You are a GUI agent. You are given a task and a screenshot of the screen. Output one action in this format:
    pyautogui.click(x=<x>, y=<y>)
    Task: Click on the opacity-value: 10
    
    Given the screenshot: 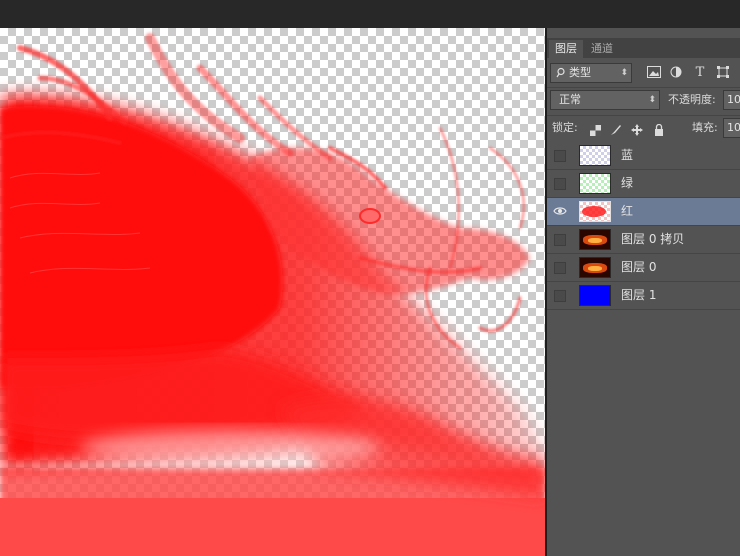 What is the action you would take?
    pyautogui.click(x=733, y=99)
    